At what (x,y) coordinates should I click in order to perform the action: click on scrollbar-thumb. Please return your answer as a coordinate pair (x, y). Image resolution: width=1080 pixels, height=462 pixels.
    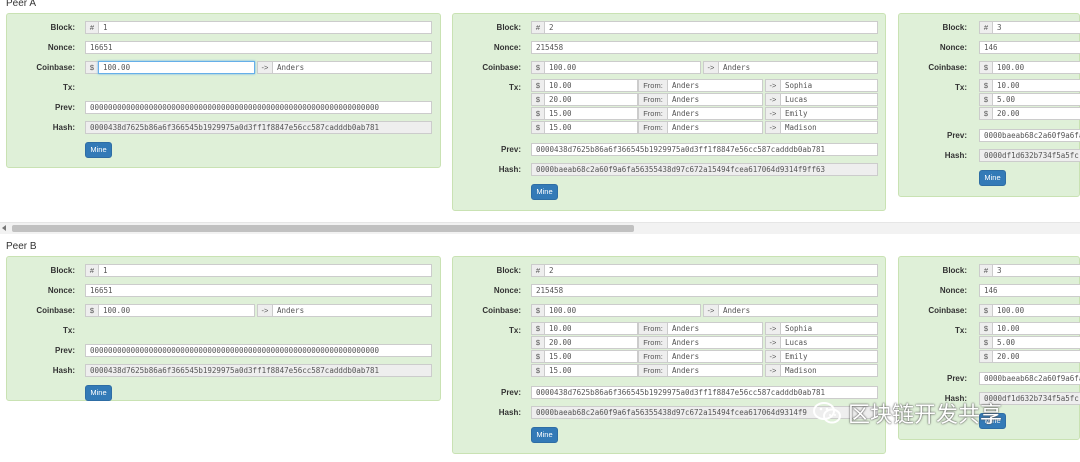
    Looking at the image, I should click on (323, 228).